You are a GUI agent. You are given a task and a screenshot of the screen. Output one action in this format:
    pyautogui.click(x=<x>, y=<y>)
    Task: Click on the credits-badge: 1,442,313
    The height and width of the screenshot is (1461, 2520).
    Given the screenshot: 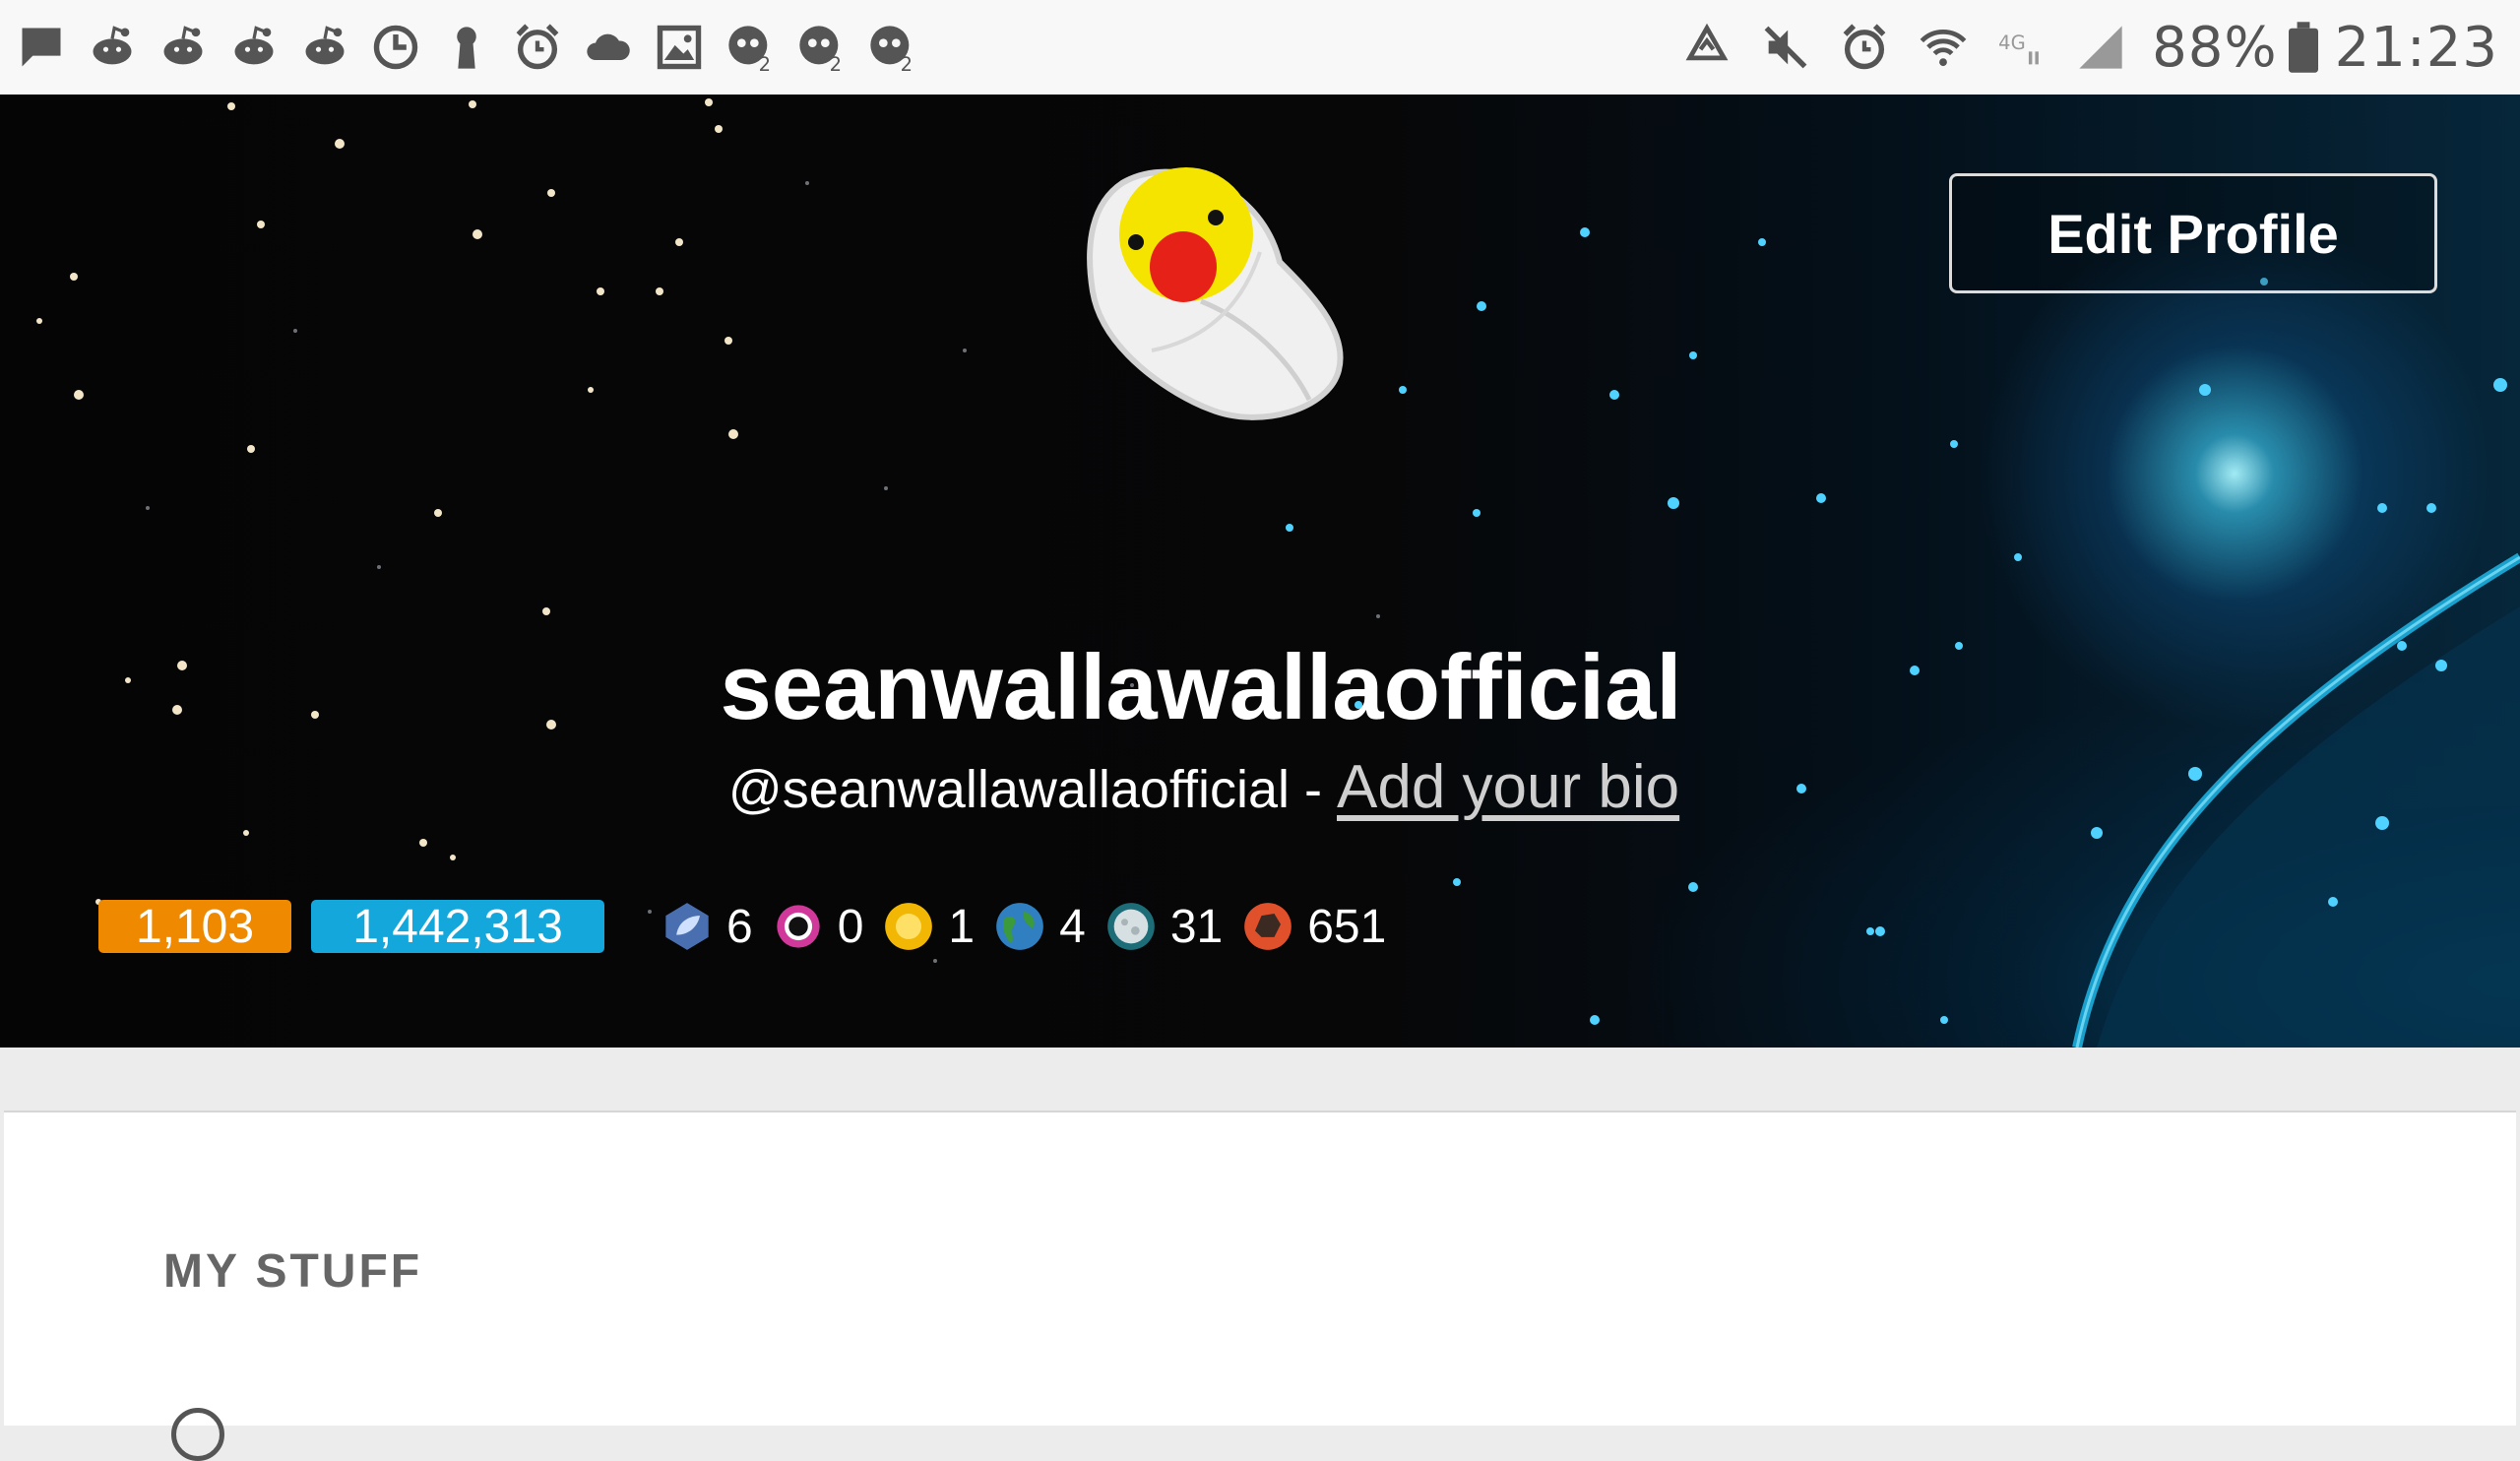 What is the action you would take?
    pyautogui.click(x=457, y=926)
    